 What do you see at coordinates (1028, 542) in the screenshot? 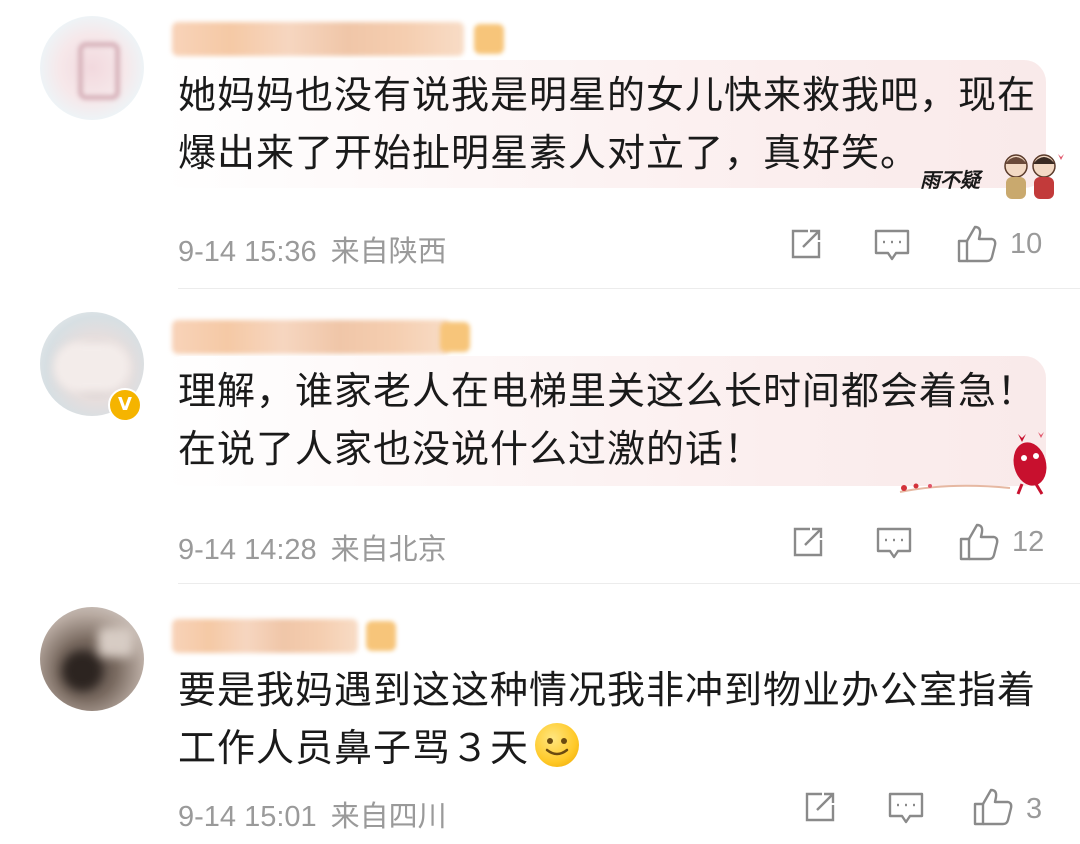
I see `like-count: 12` at bounding box center [1028, 542].